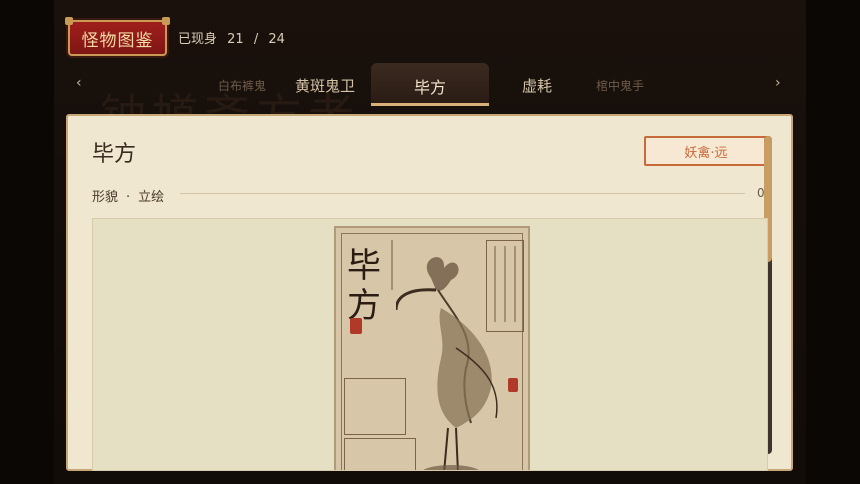 The image size is (860, 484). What do you see at coordinates (364, 286) in the screenshot?
I see `card-title: 毕方` at bounding box center [364, 286].